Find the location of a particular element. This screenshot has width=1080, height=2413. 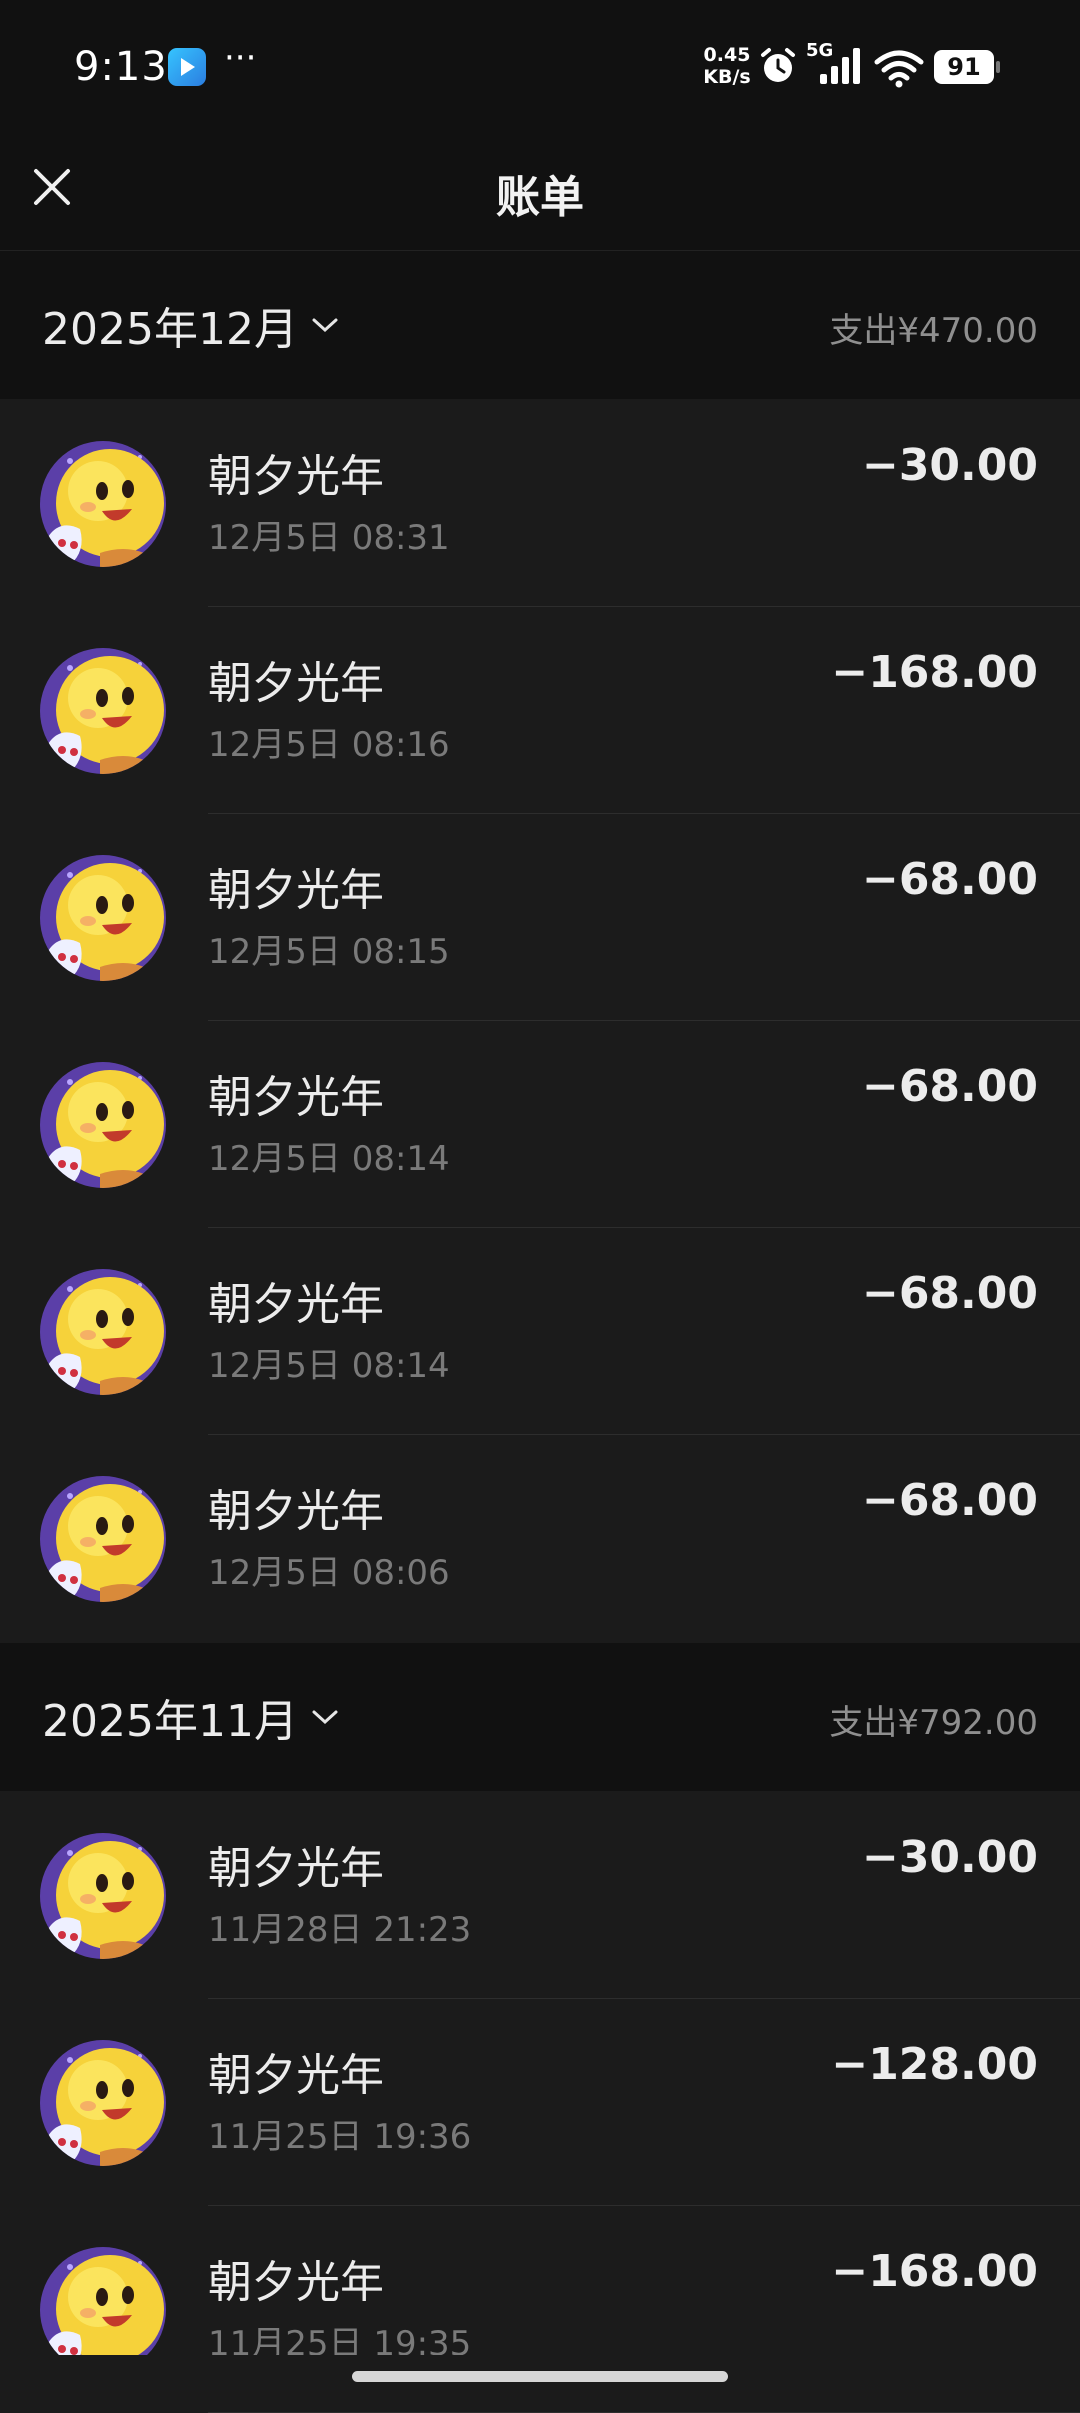

month-expense-total: 支出¥470.00 is located at coordinates (933, 331).